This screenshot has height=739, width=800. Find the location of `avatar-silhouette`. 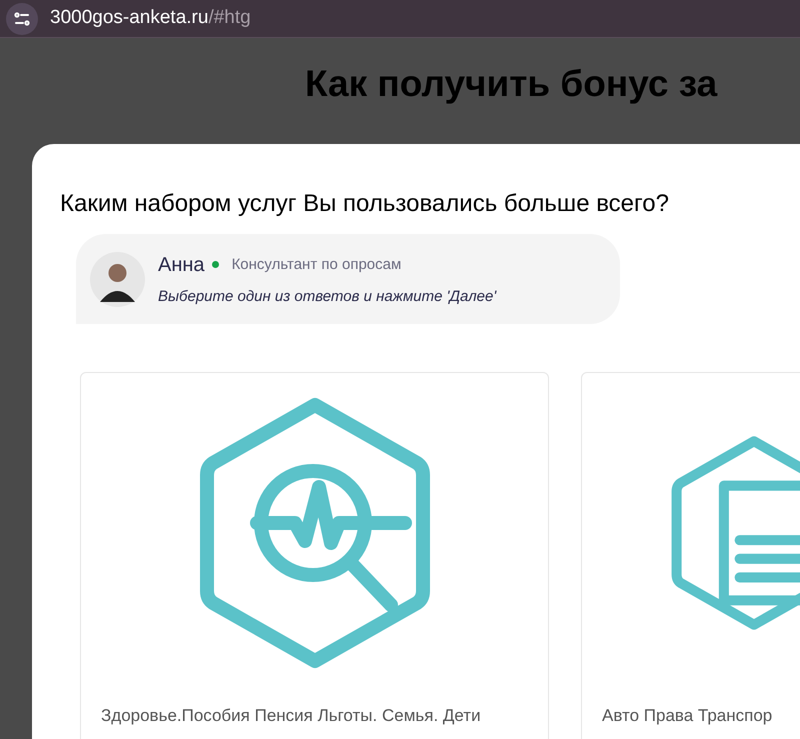

avatar-silhouette is located at coordinates (117, 279).